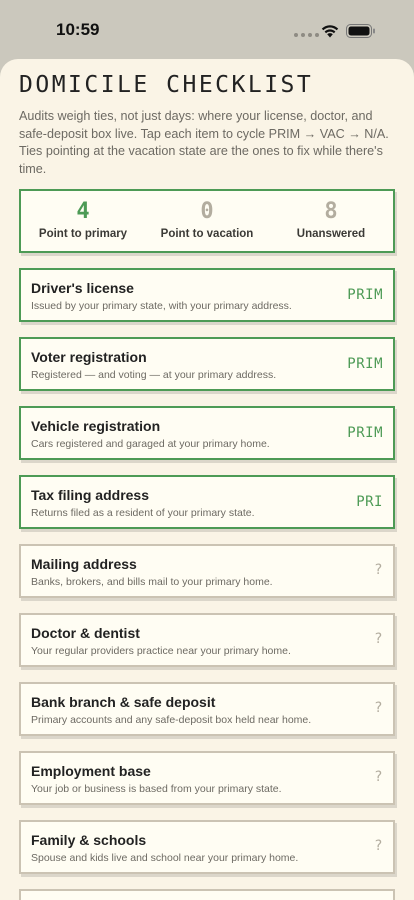 The width and height of the screenshot is (414, 900). Describe the element at coordinates (91, 771) in the screenshot. I see `item-title: Employment base` at that location.